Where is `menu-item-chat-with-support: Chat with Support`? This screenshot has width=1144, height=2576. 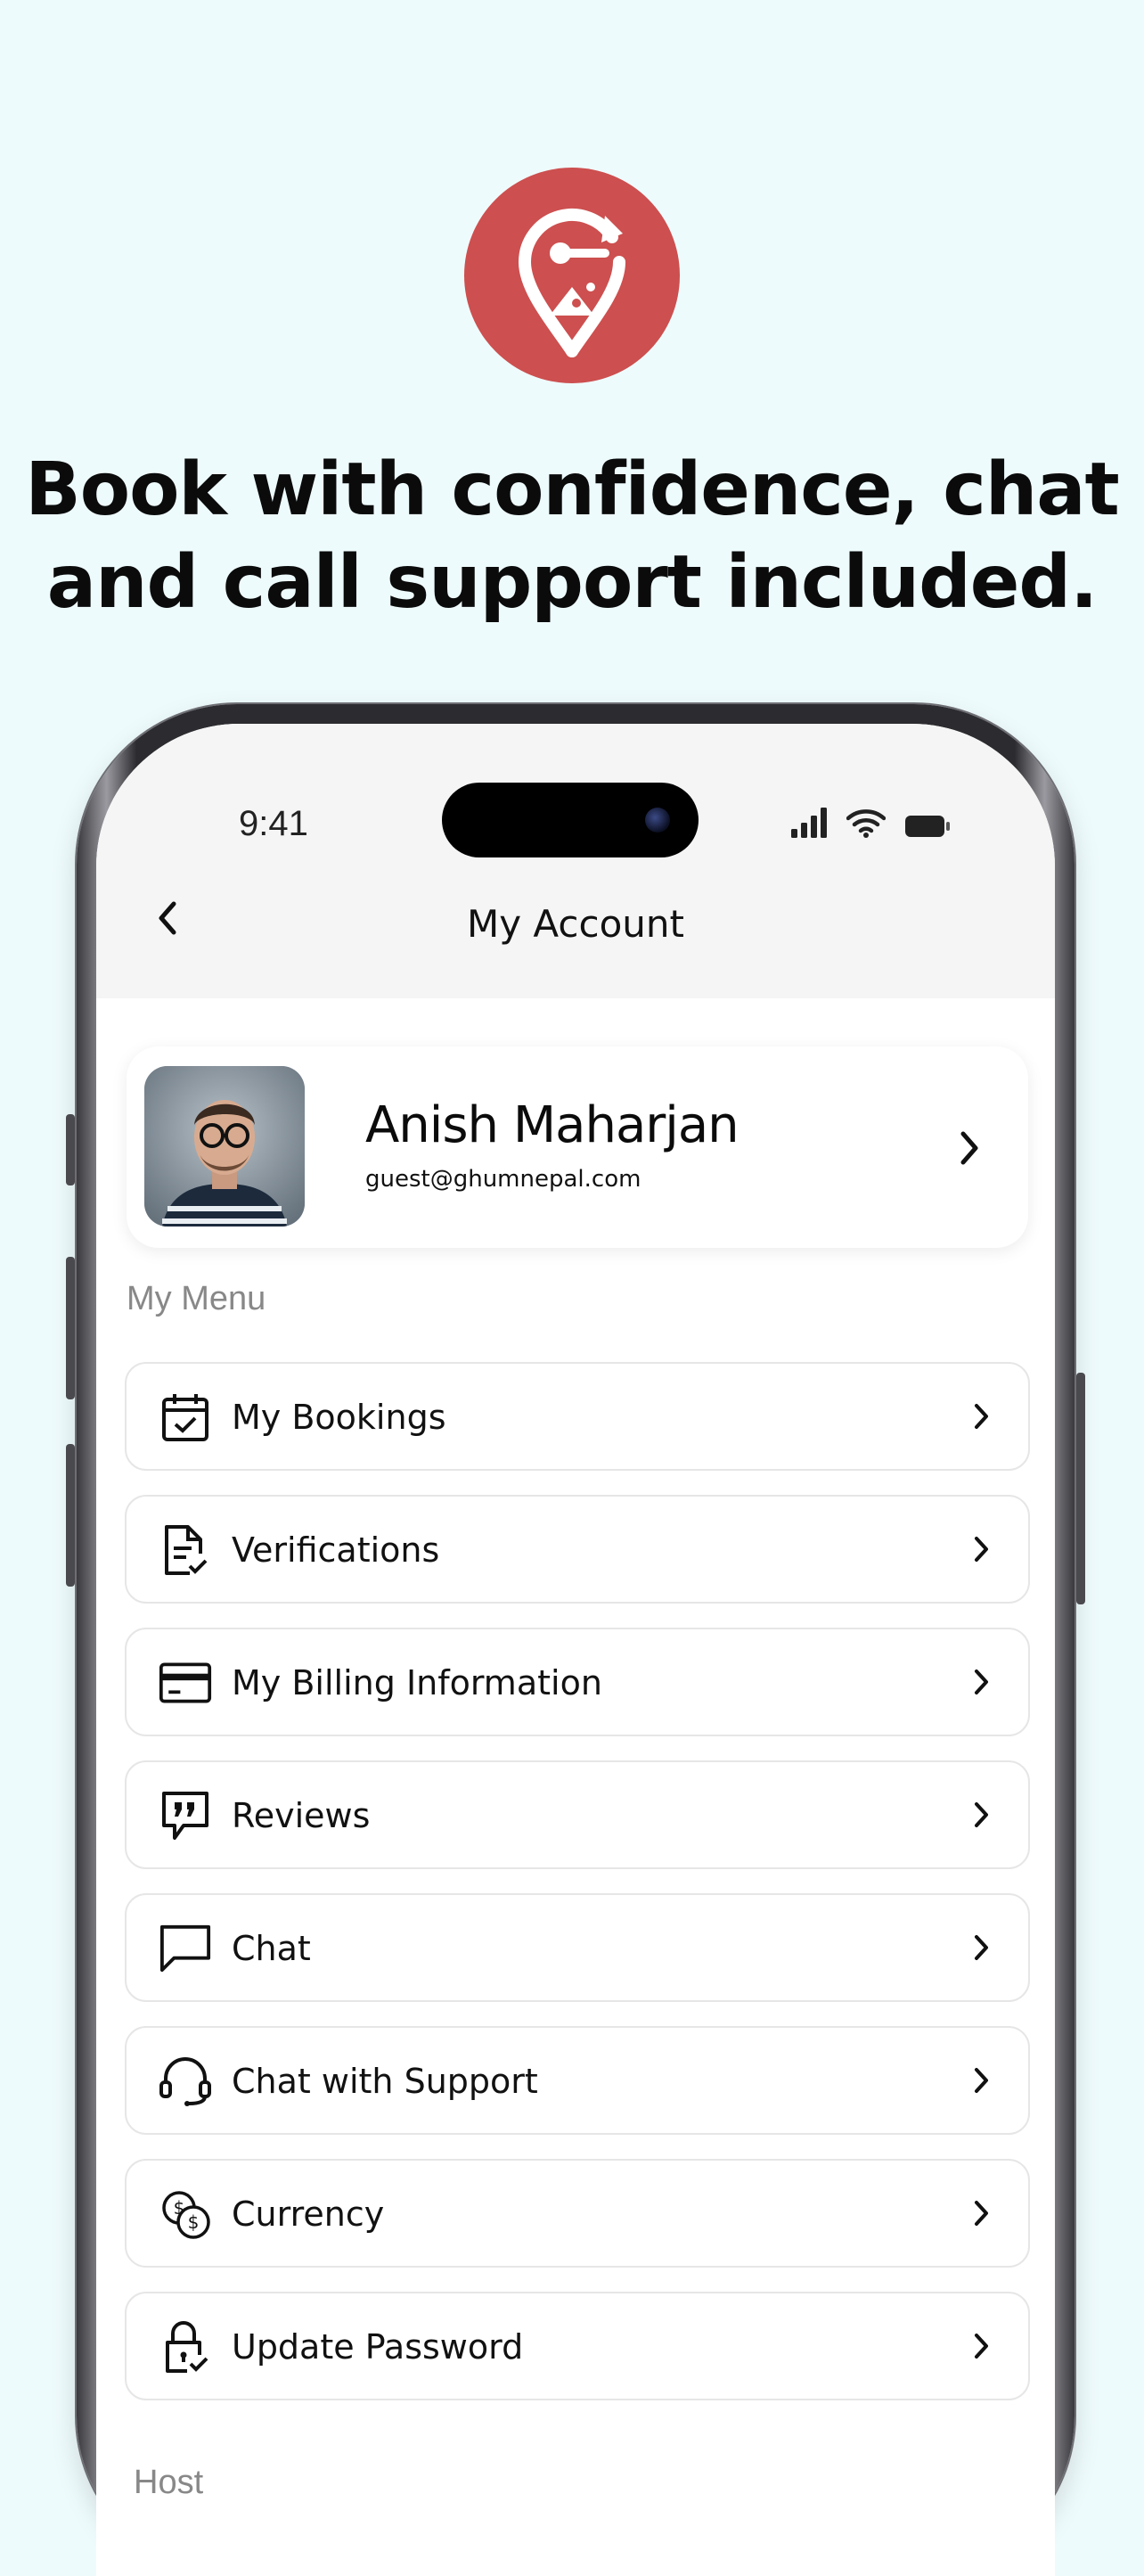
menu-item-chat-with-support: Chat with Support is located at coordinates (577, 2080).